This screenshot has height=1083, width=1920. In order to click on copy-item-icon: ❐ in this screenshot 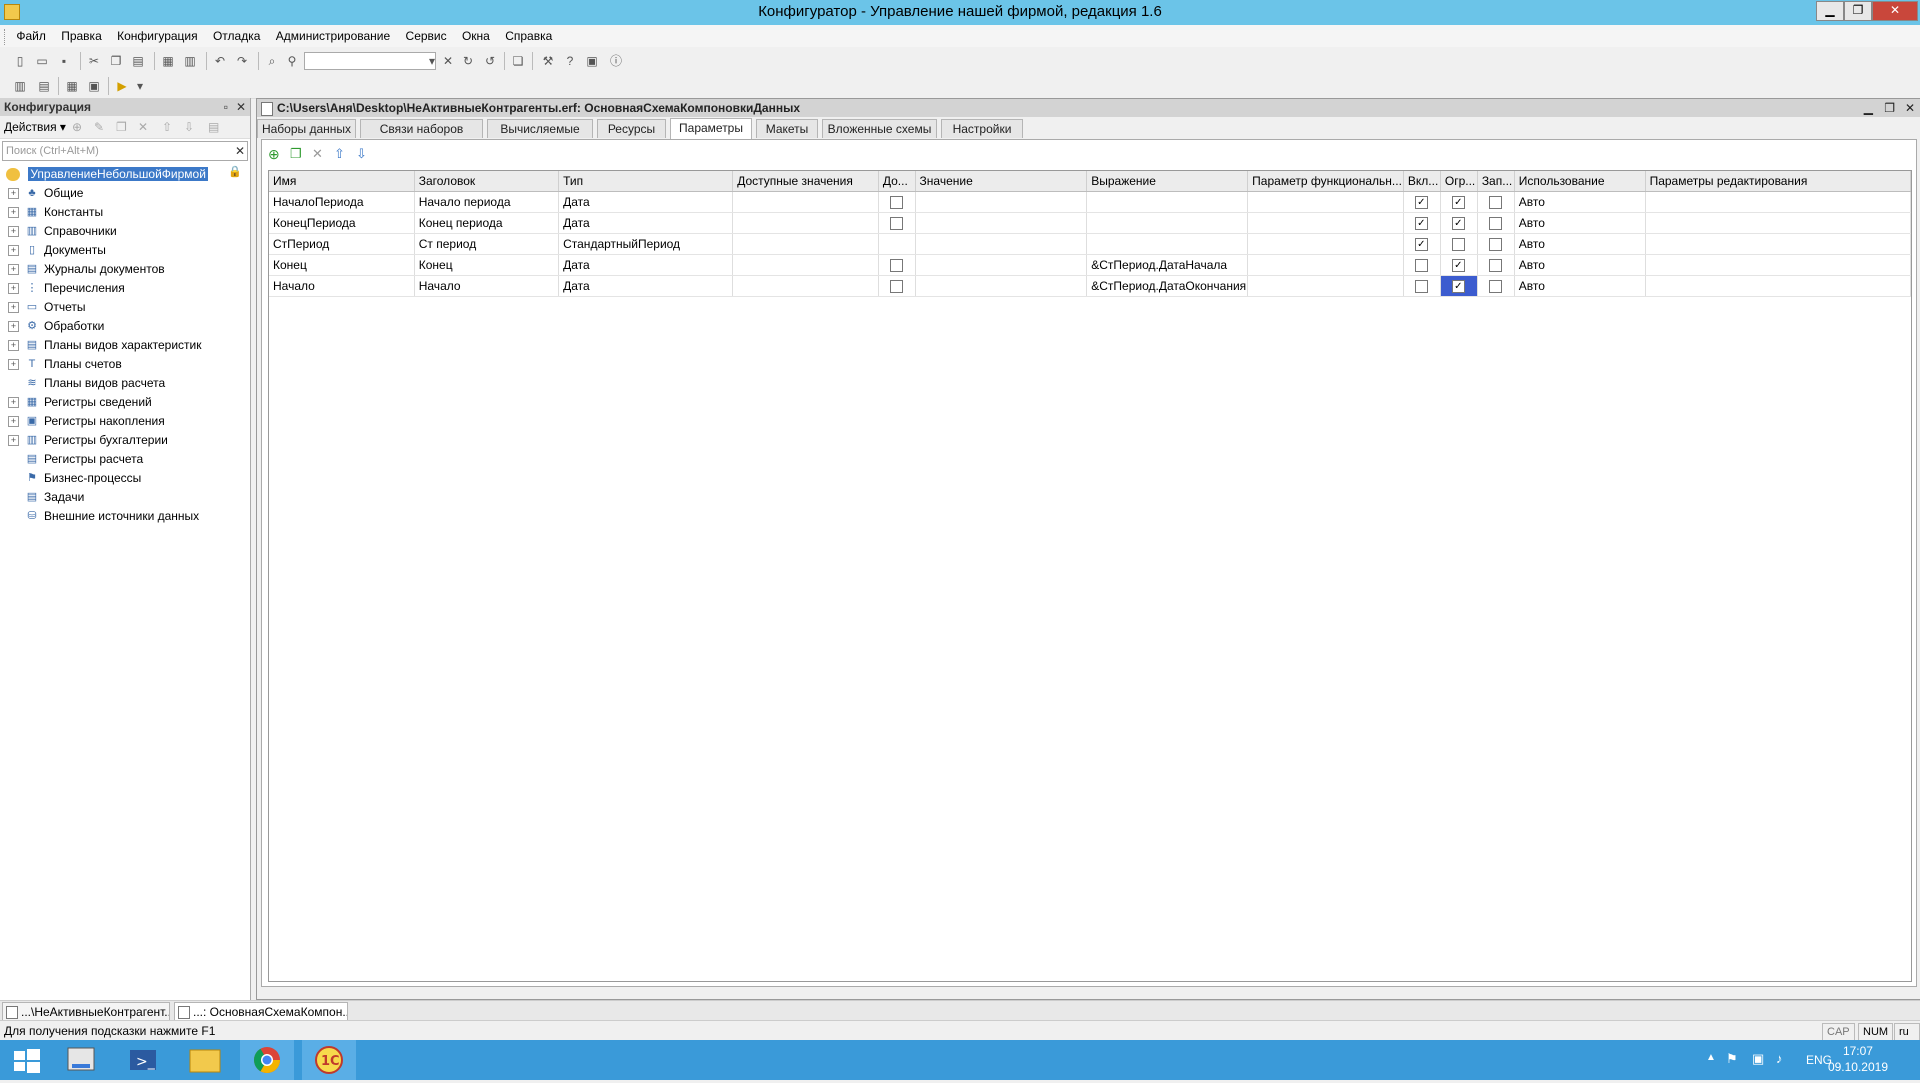, I will do `click(121, 127)`.